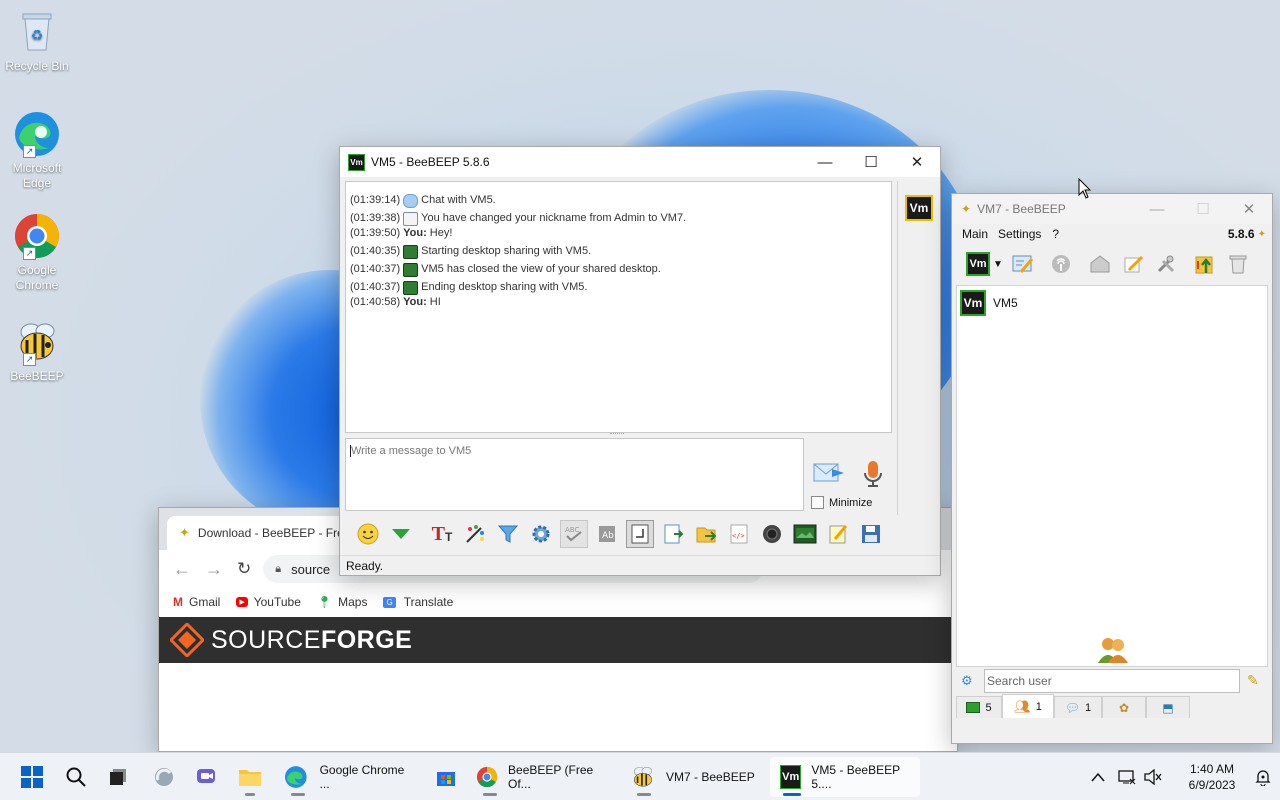  What do you see at coordinates (375, 200) in the screenshot?
I see `message-timestamp: (01:39:14)` at bounding box center [375, 200].